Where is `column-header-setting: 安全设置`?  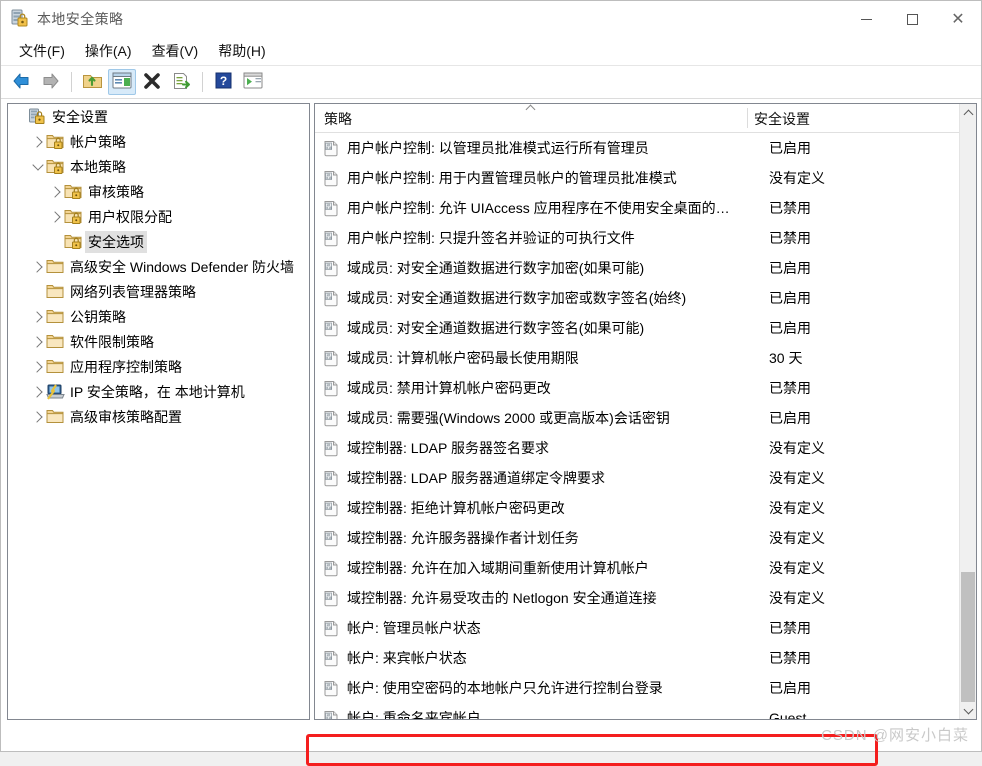 column-header-setting: 安全设置 is located at coordinates (782, 119).